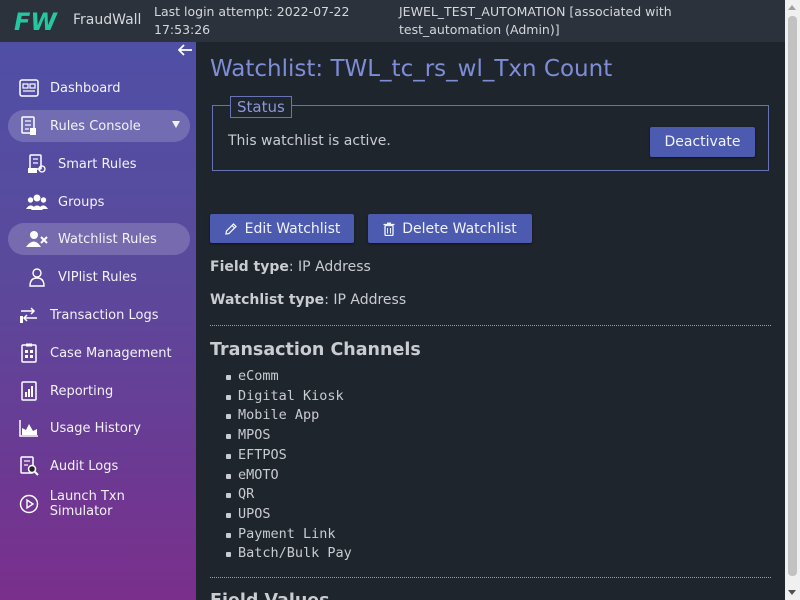 This screenshot has height=600, width=800. Describe the element at coordinates (252, 11) in the screenshot. I see `last-login-line-1: Last login attempt: 2022-07-22` at that location.